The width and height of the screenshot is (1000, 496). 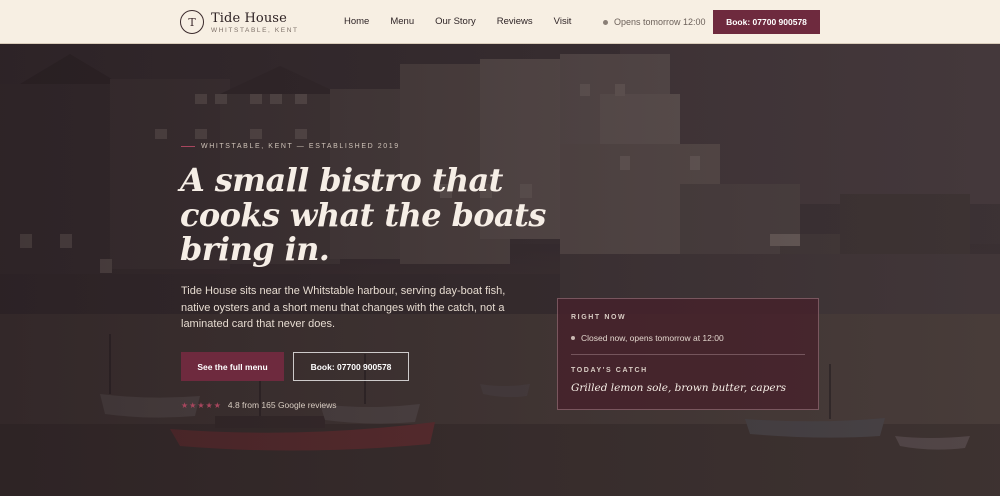 What do you see at coordinates (351, 366) in the screenshot?
I see `hero-book-button: Book: 07700 900578` at bounding box center [351, 366].